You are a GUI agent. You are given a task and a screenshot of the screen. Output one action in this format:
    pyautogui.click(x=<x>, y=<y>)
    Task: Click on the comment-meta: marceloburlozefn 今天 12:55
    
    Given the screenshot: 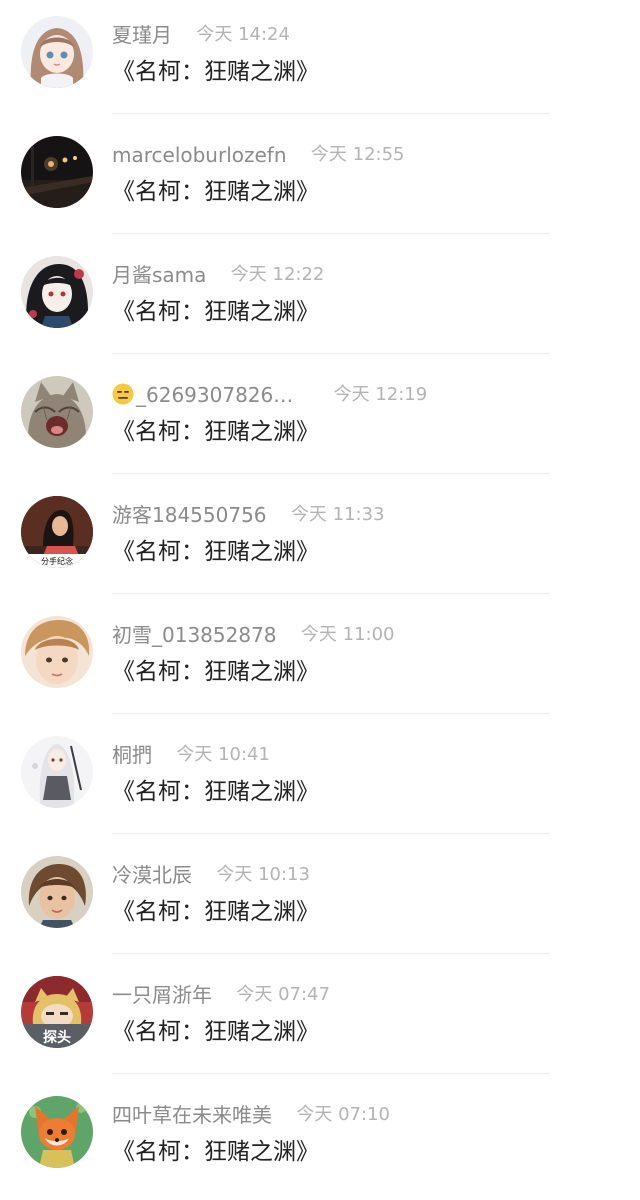 What is the action you would take?
    pyautogui.click(x=258, y=155)
    